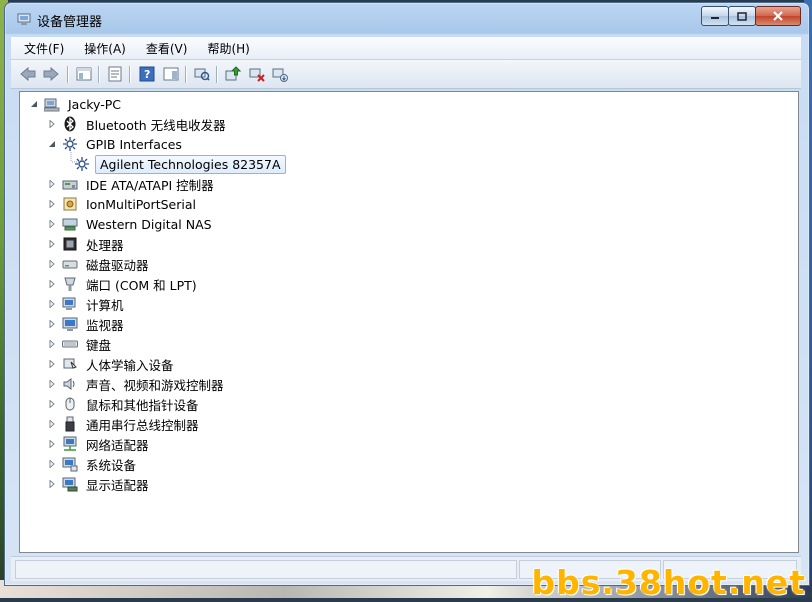 The height and width of the screenshot is (602, 812). I want to click on device-category-item: 处理器, so click(87, 244).